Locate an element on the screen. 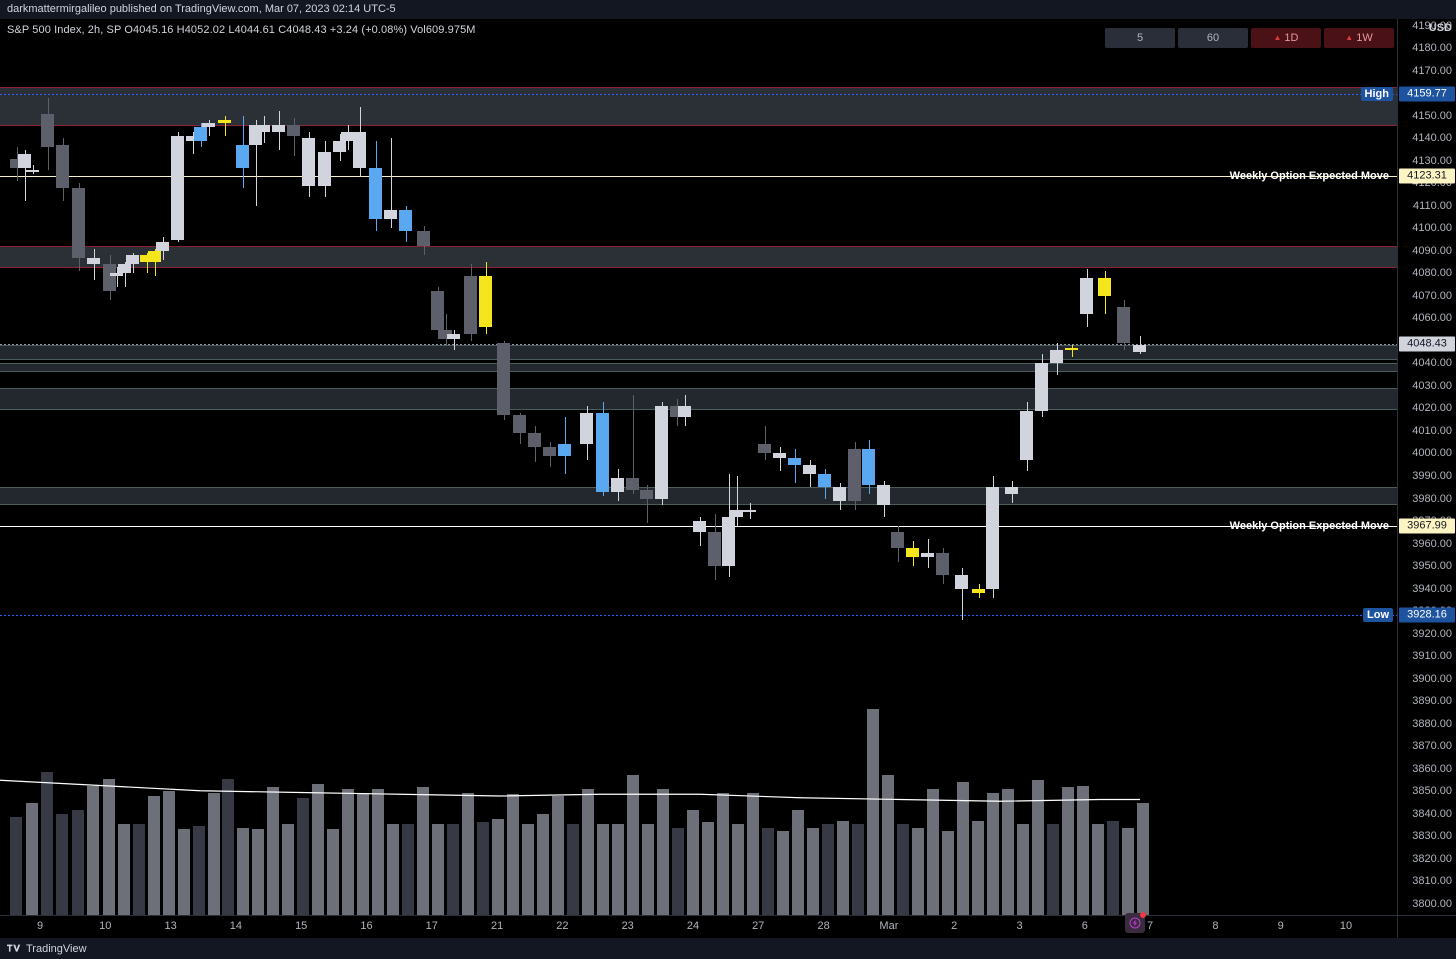  toolbar-button-5: 5 is located at coordinates (1140, 38).